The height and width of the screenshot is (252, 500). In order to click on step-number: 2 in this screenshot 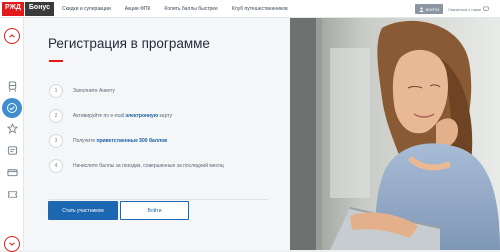, I will do `click(56, 115)`.